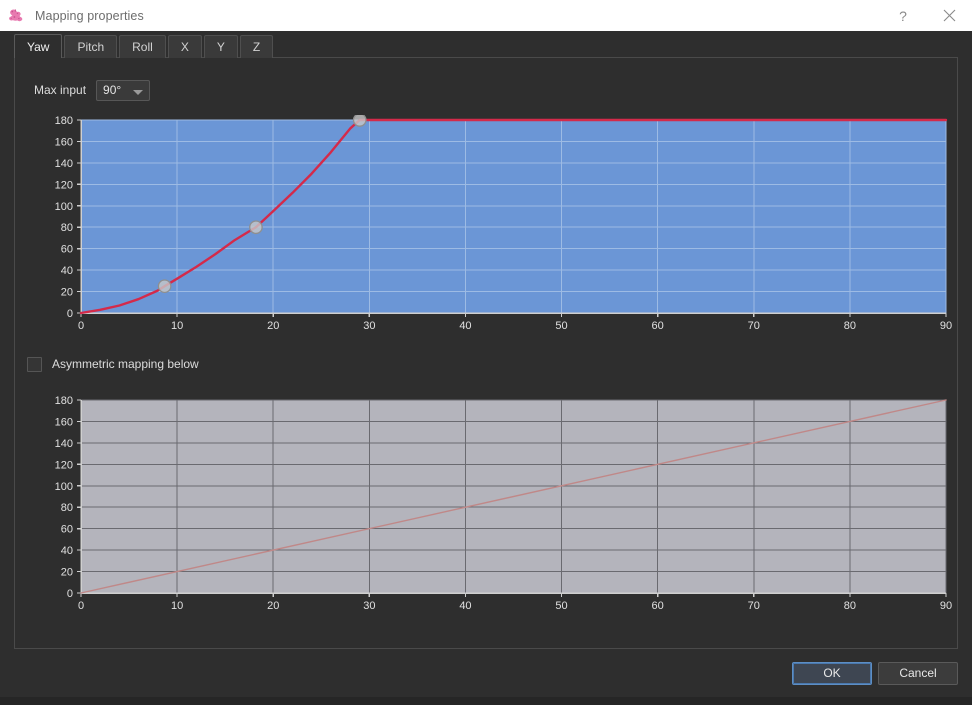 The height and width of the screenshot is (705, 972). What do you see at coordinates (486, 15) in the screenshot?
I see `title-bar: Mapping properties ?` at bounding box center [486, 15].